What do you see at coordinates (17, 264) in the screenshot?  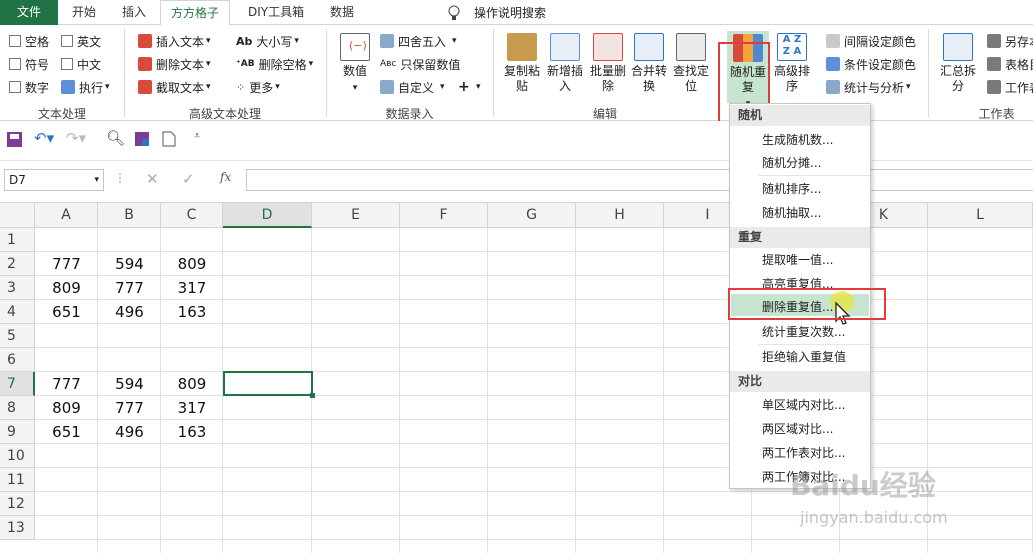 I see `row-header-2: 2` at bounding box center [17, 264].